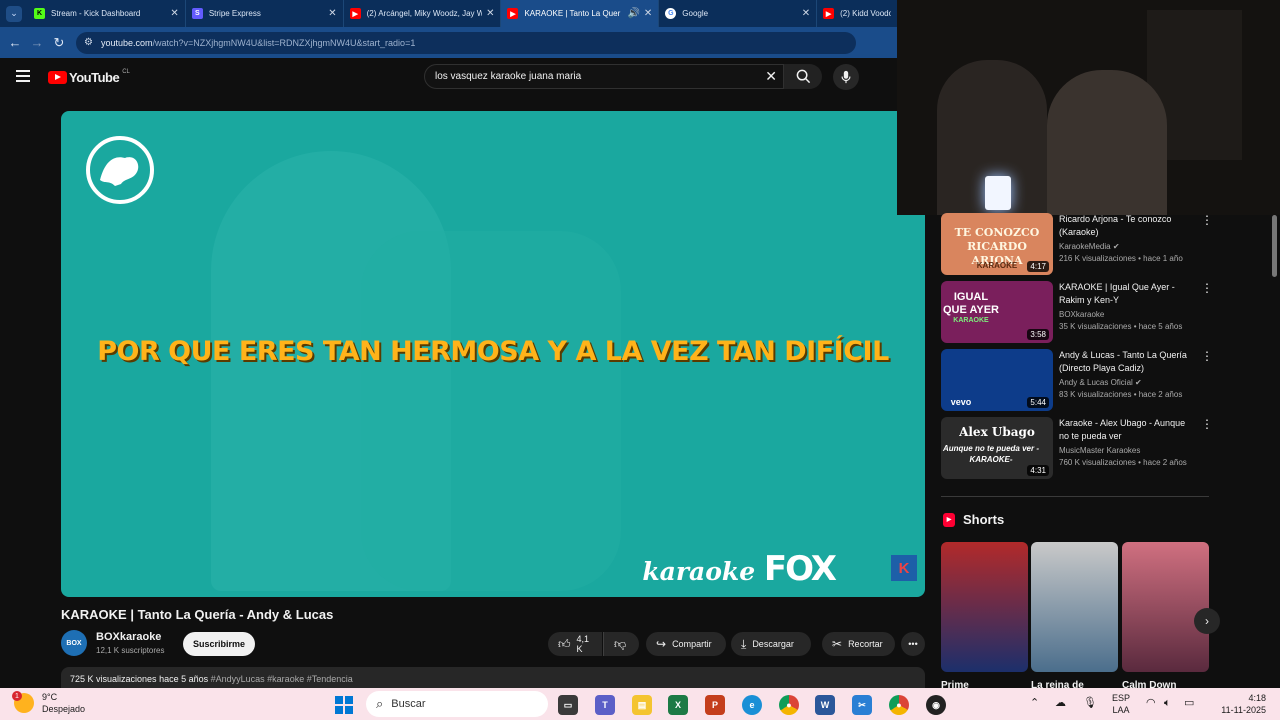 This screenshot has height=720, width=1280. What do you see at coordinates (997, 244) in the screenshot?
I see `video-thumbnail: TE CONOZCO RICARDO ARJONA KARAOKE 4:17` at bounding box center [997, 244].